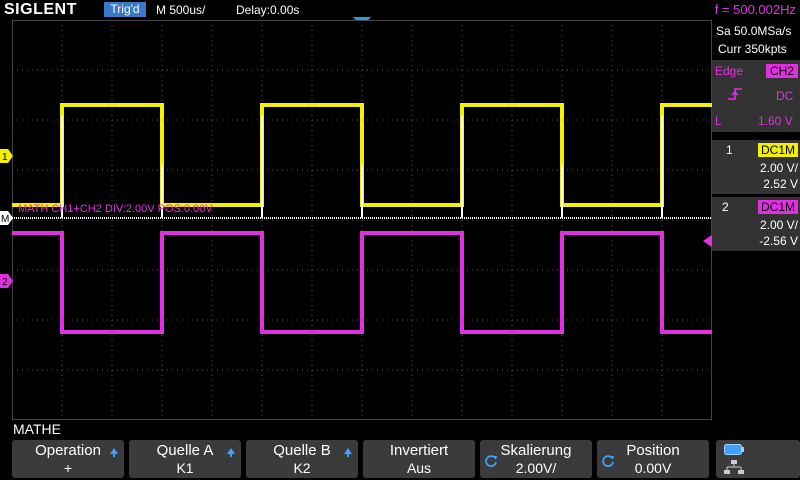 The width and height of the screenshot is (800, 480). What do you see at coordinates (185, 450) in the screenshot?
I see `source-a-label: Quelle A` at bounding box center [185, 450].